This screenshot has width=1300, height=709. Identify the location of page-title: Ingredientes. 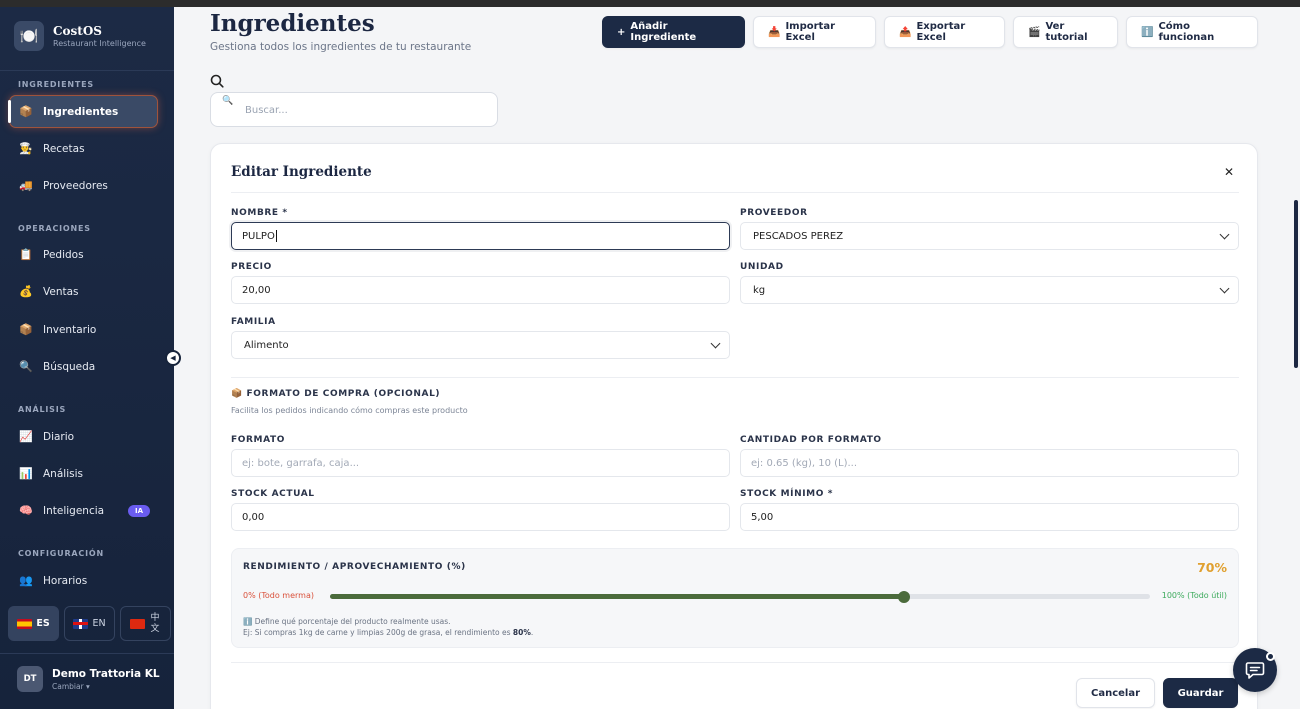
(292, 23).